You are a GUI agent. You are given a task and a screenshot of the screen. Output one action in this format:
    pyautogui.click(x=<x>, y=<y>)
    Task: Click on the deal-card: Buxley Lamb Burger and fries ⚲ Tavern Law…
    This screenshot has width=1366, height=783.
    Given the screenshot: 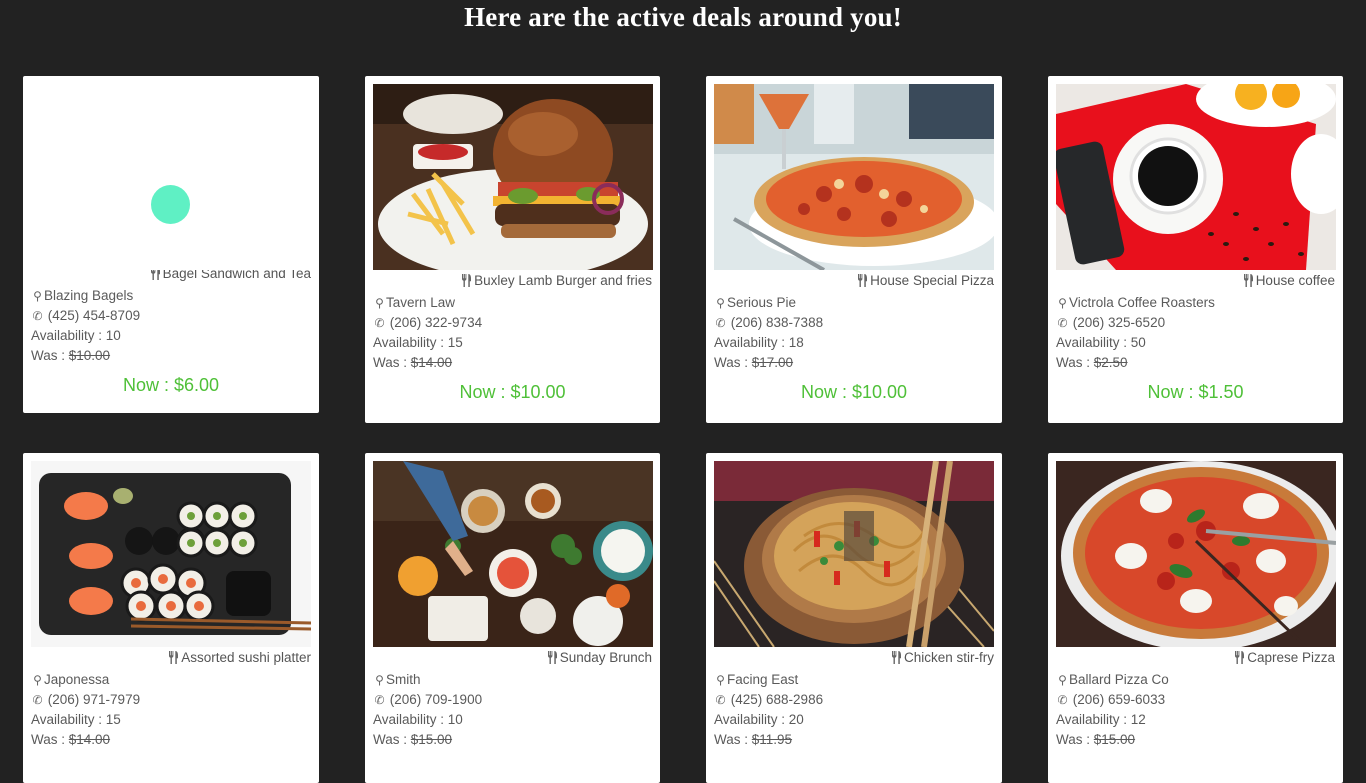 What is the action you would take?
    pyautogui.click(x=512, y=249)
    